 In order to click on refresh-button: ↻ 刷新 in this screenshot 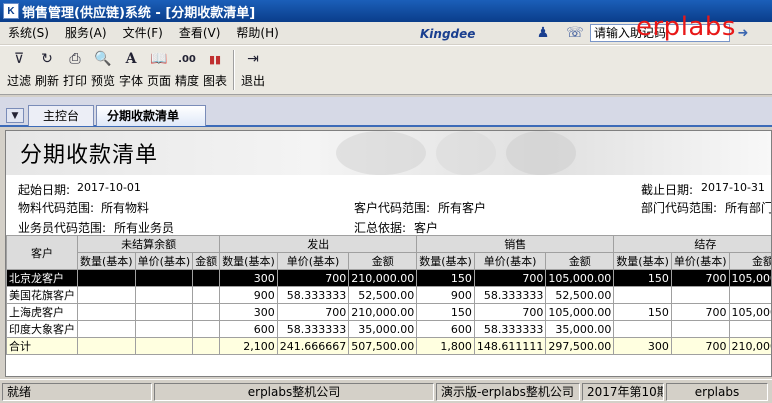, I will do `click(47, 70)`.